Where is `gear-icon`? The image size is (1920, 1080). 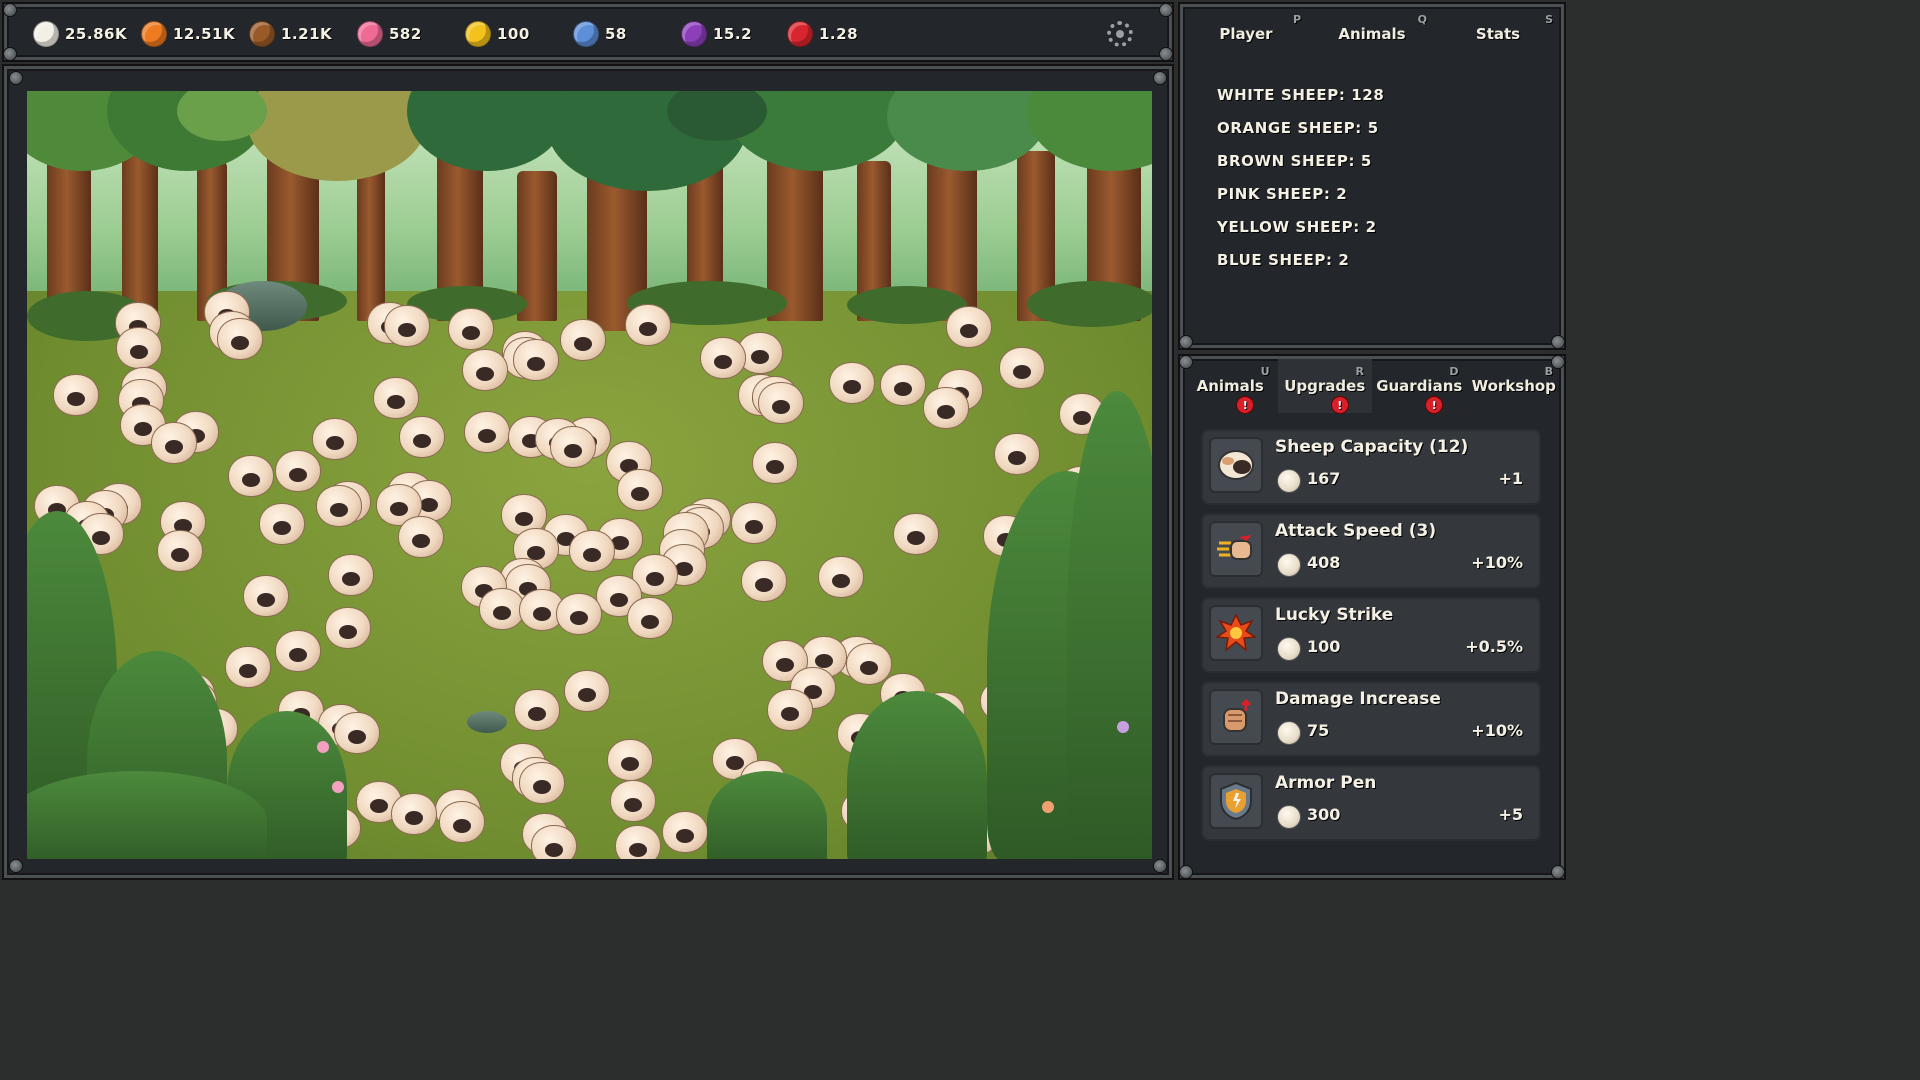
gear-icon is located at coordinates (1120, 34).